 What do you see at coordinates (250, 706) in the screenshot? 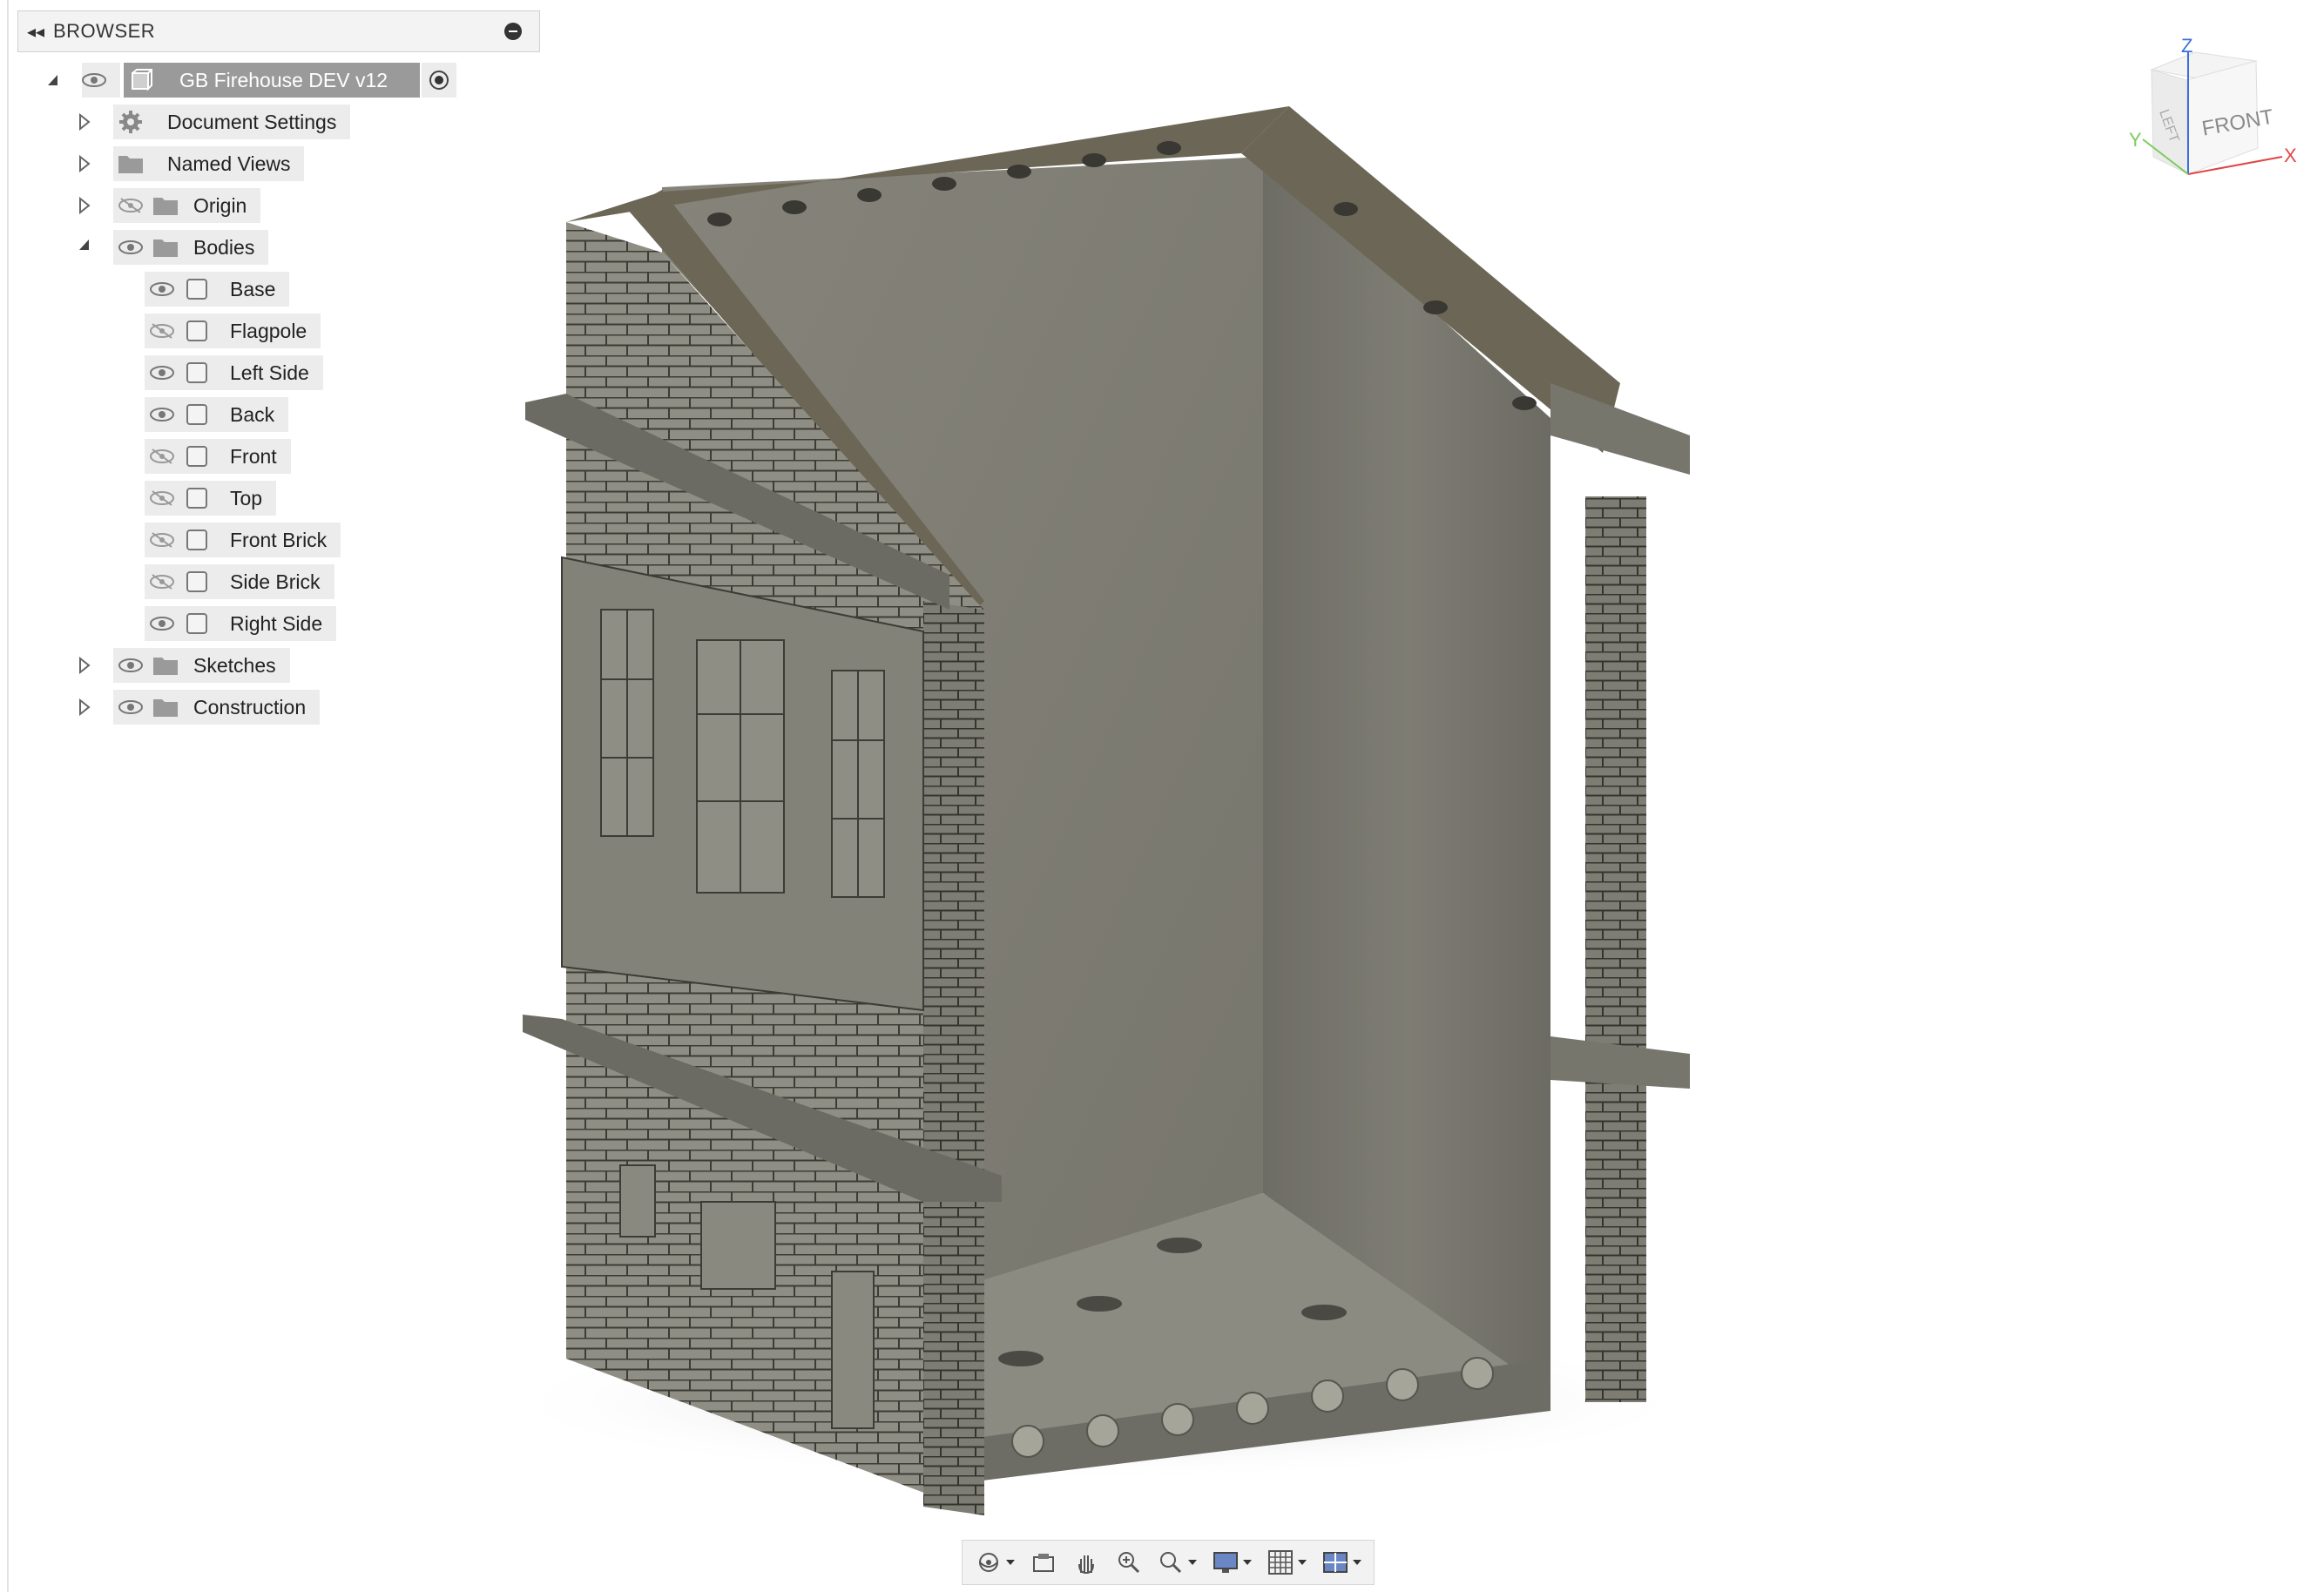
I see `tree-item-label: Construction` at bounding box center [250, 706].